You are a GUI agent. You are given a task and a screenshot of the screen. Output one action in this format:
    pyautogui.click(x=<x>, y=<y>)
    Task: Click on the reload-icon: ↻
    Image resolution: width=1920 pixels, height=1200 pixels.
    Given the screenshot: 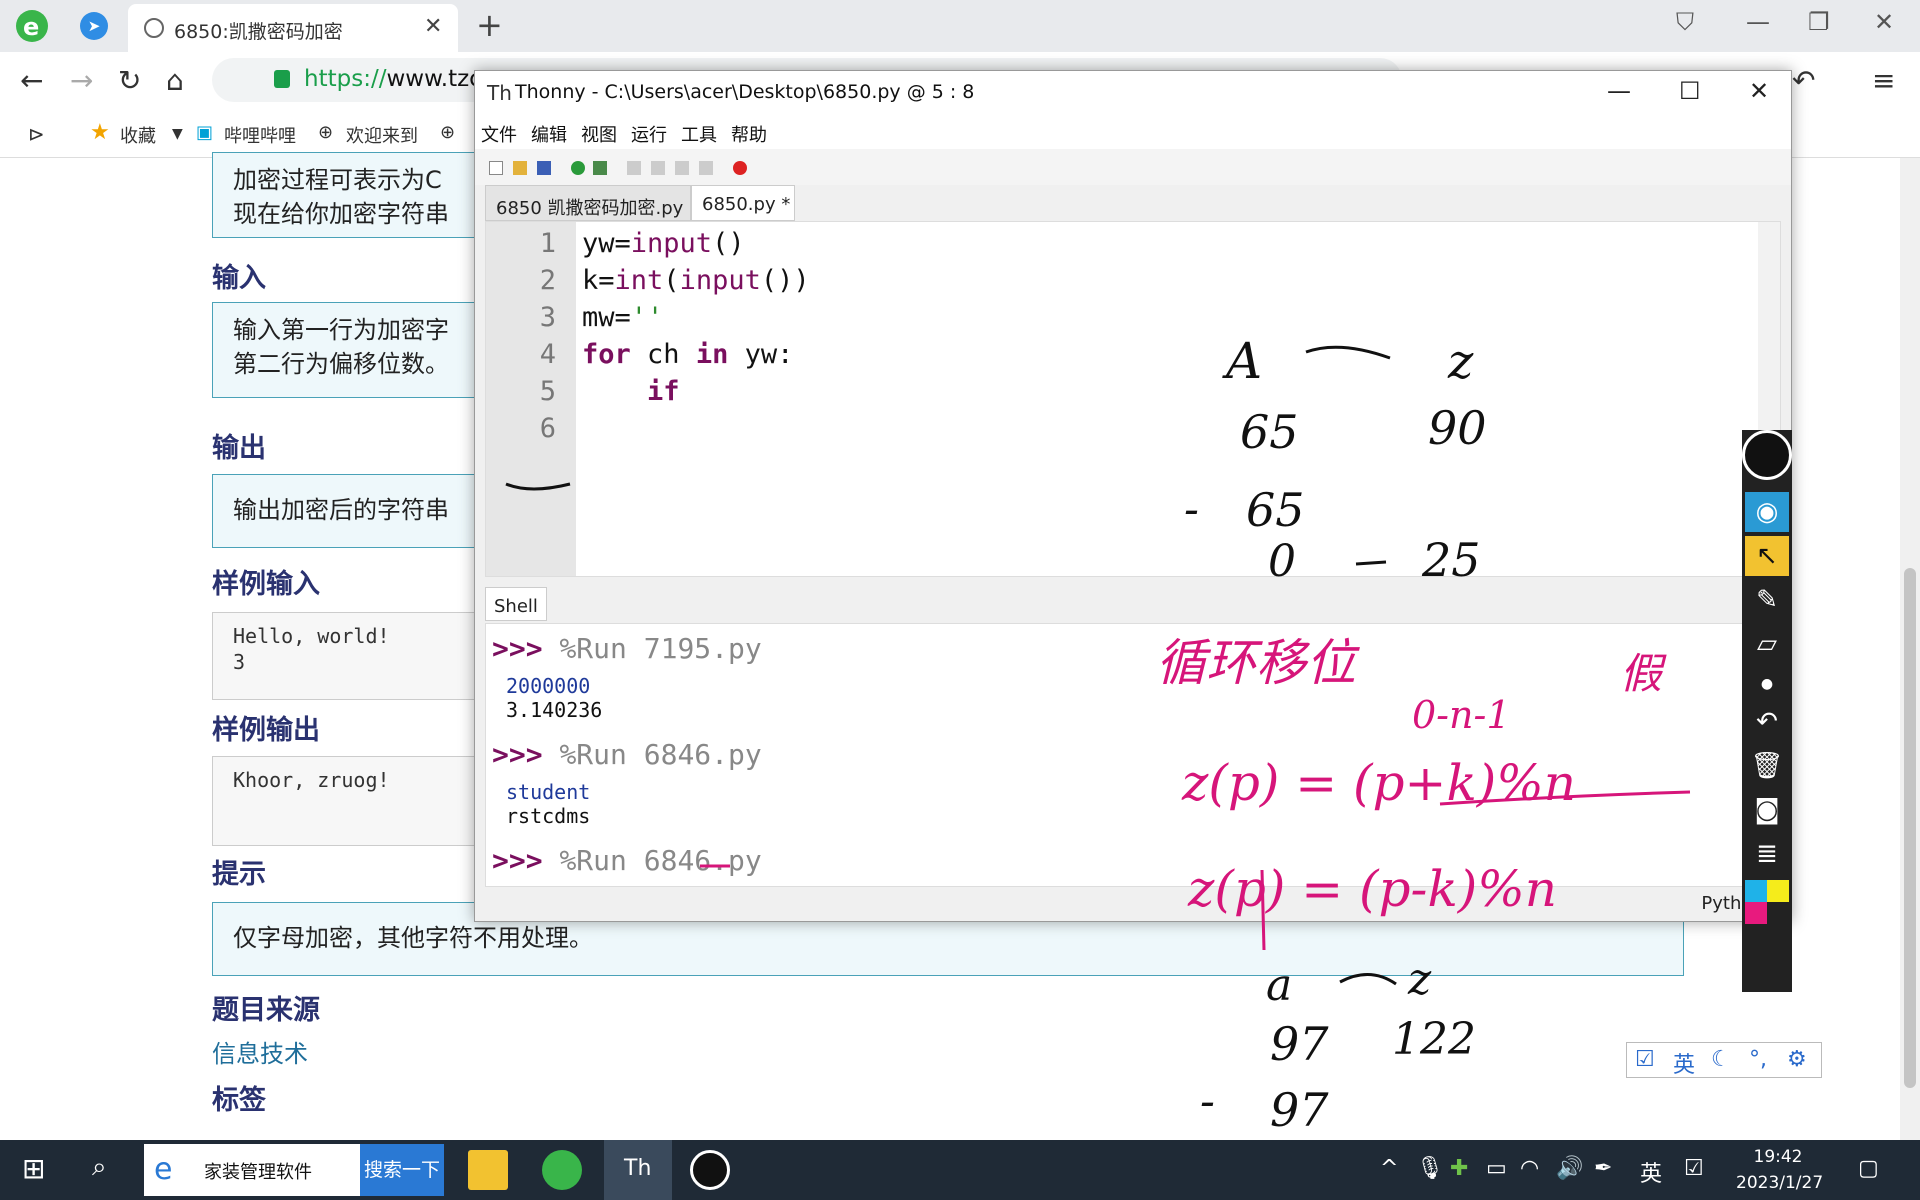 What is the action you would take?
    pyautogui.click(x=129, y=80)
    